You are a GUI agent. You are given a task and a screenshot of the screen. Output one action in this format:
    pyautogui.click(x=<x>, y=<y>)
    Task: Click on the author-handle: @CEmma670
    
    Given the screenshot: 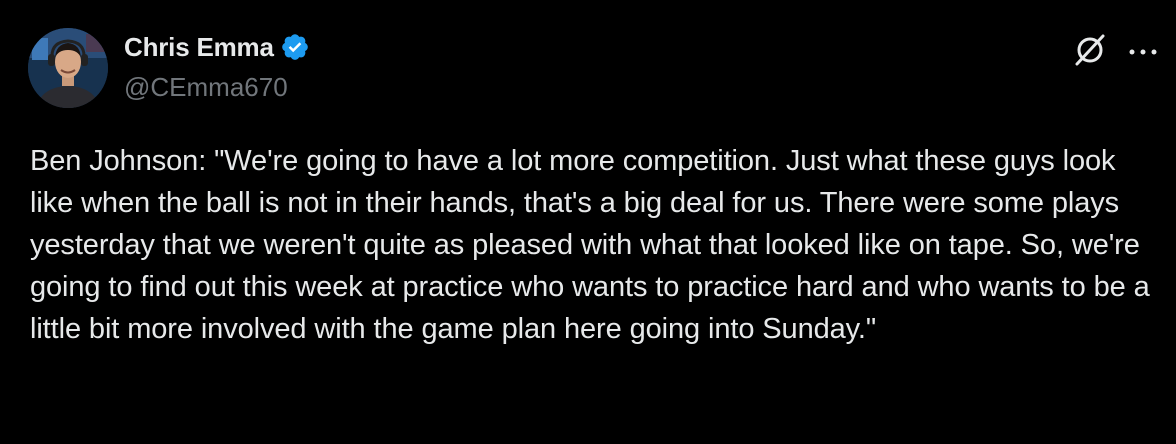 What is the action you would take?
    pyautogui.click(x=206, y=87)
    